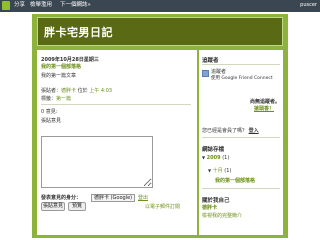  I want to click on nav-right-text: puscer, so click(308, 5).